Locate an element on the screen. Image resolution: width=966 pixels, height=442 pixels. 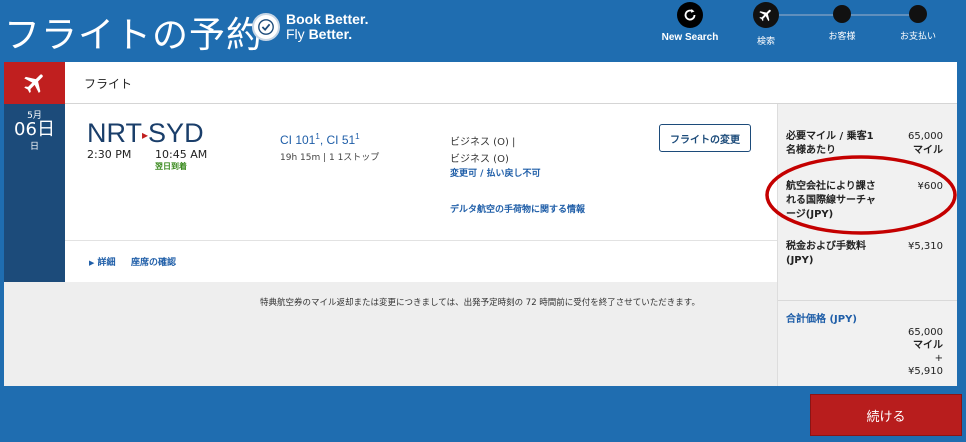
booking-progress-steps: 検索 お客様 お支払い is located at coordinates (853, 24).